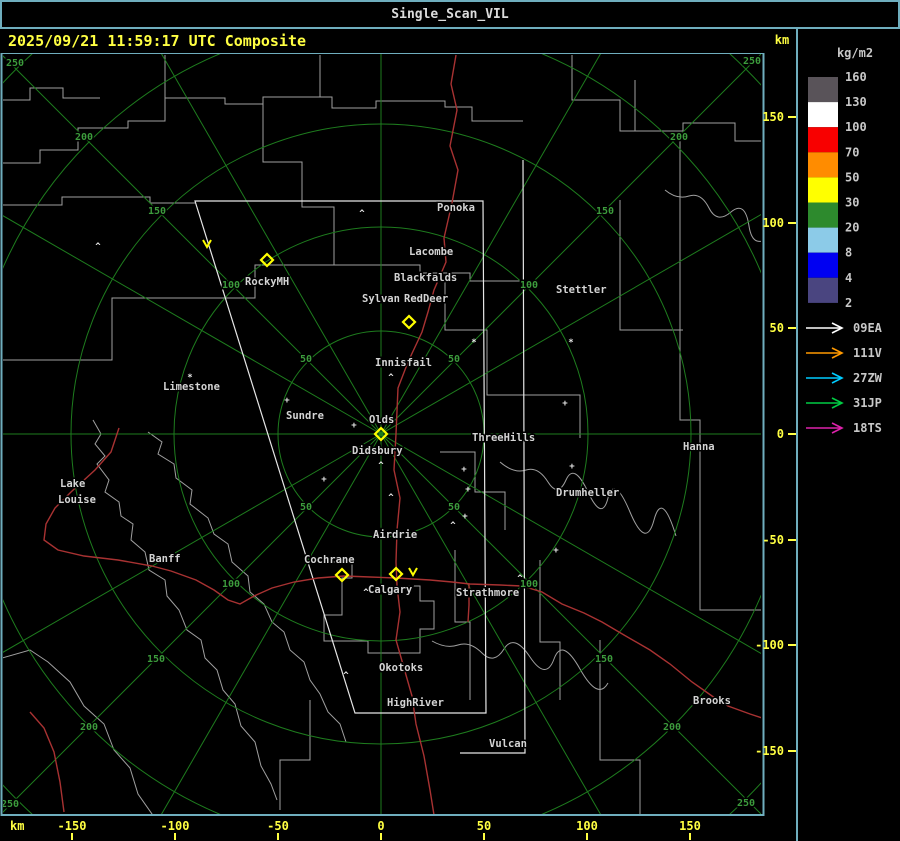 The width and height of the screenshot is (900, 841). Describe the element at coordinates (867, 353) in the screenshot. I see `radar-id-label: 111V` at that location.